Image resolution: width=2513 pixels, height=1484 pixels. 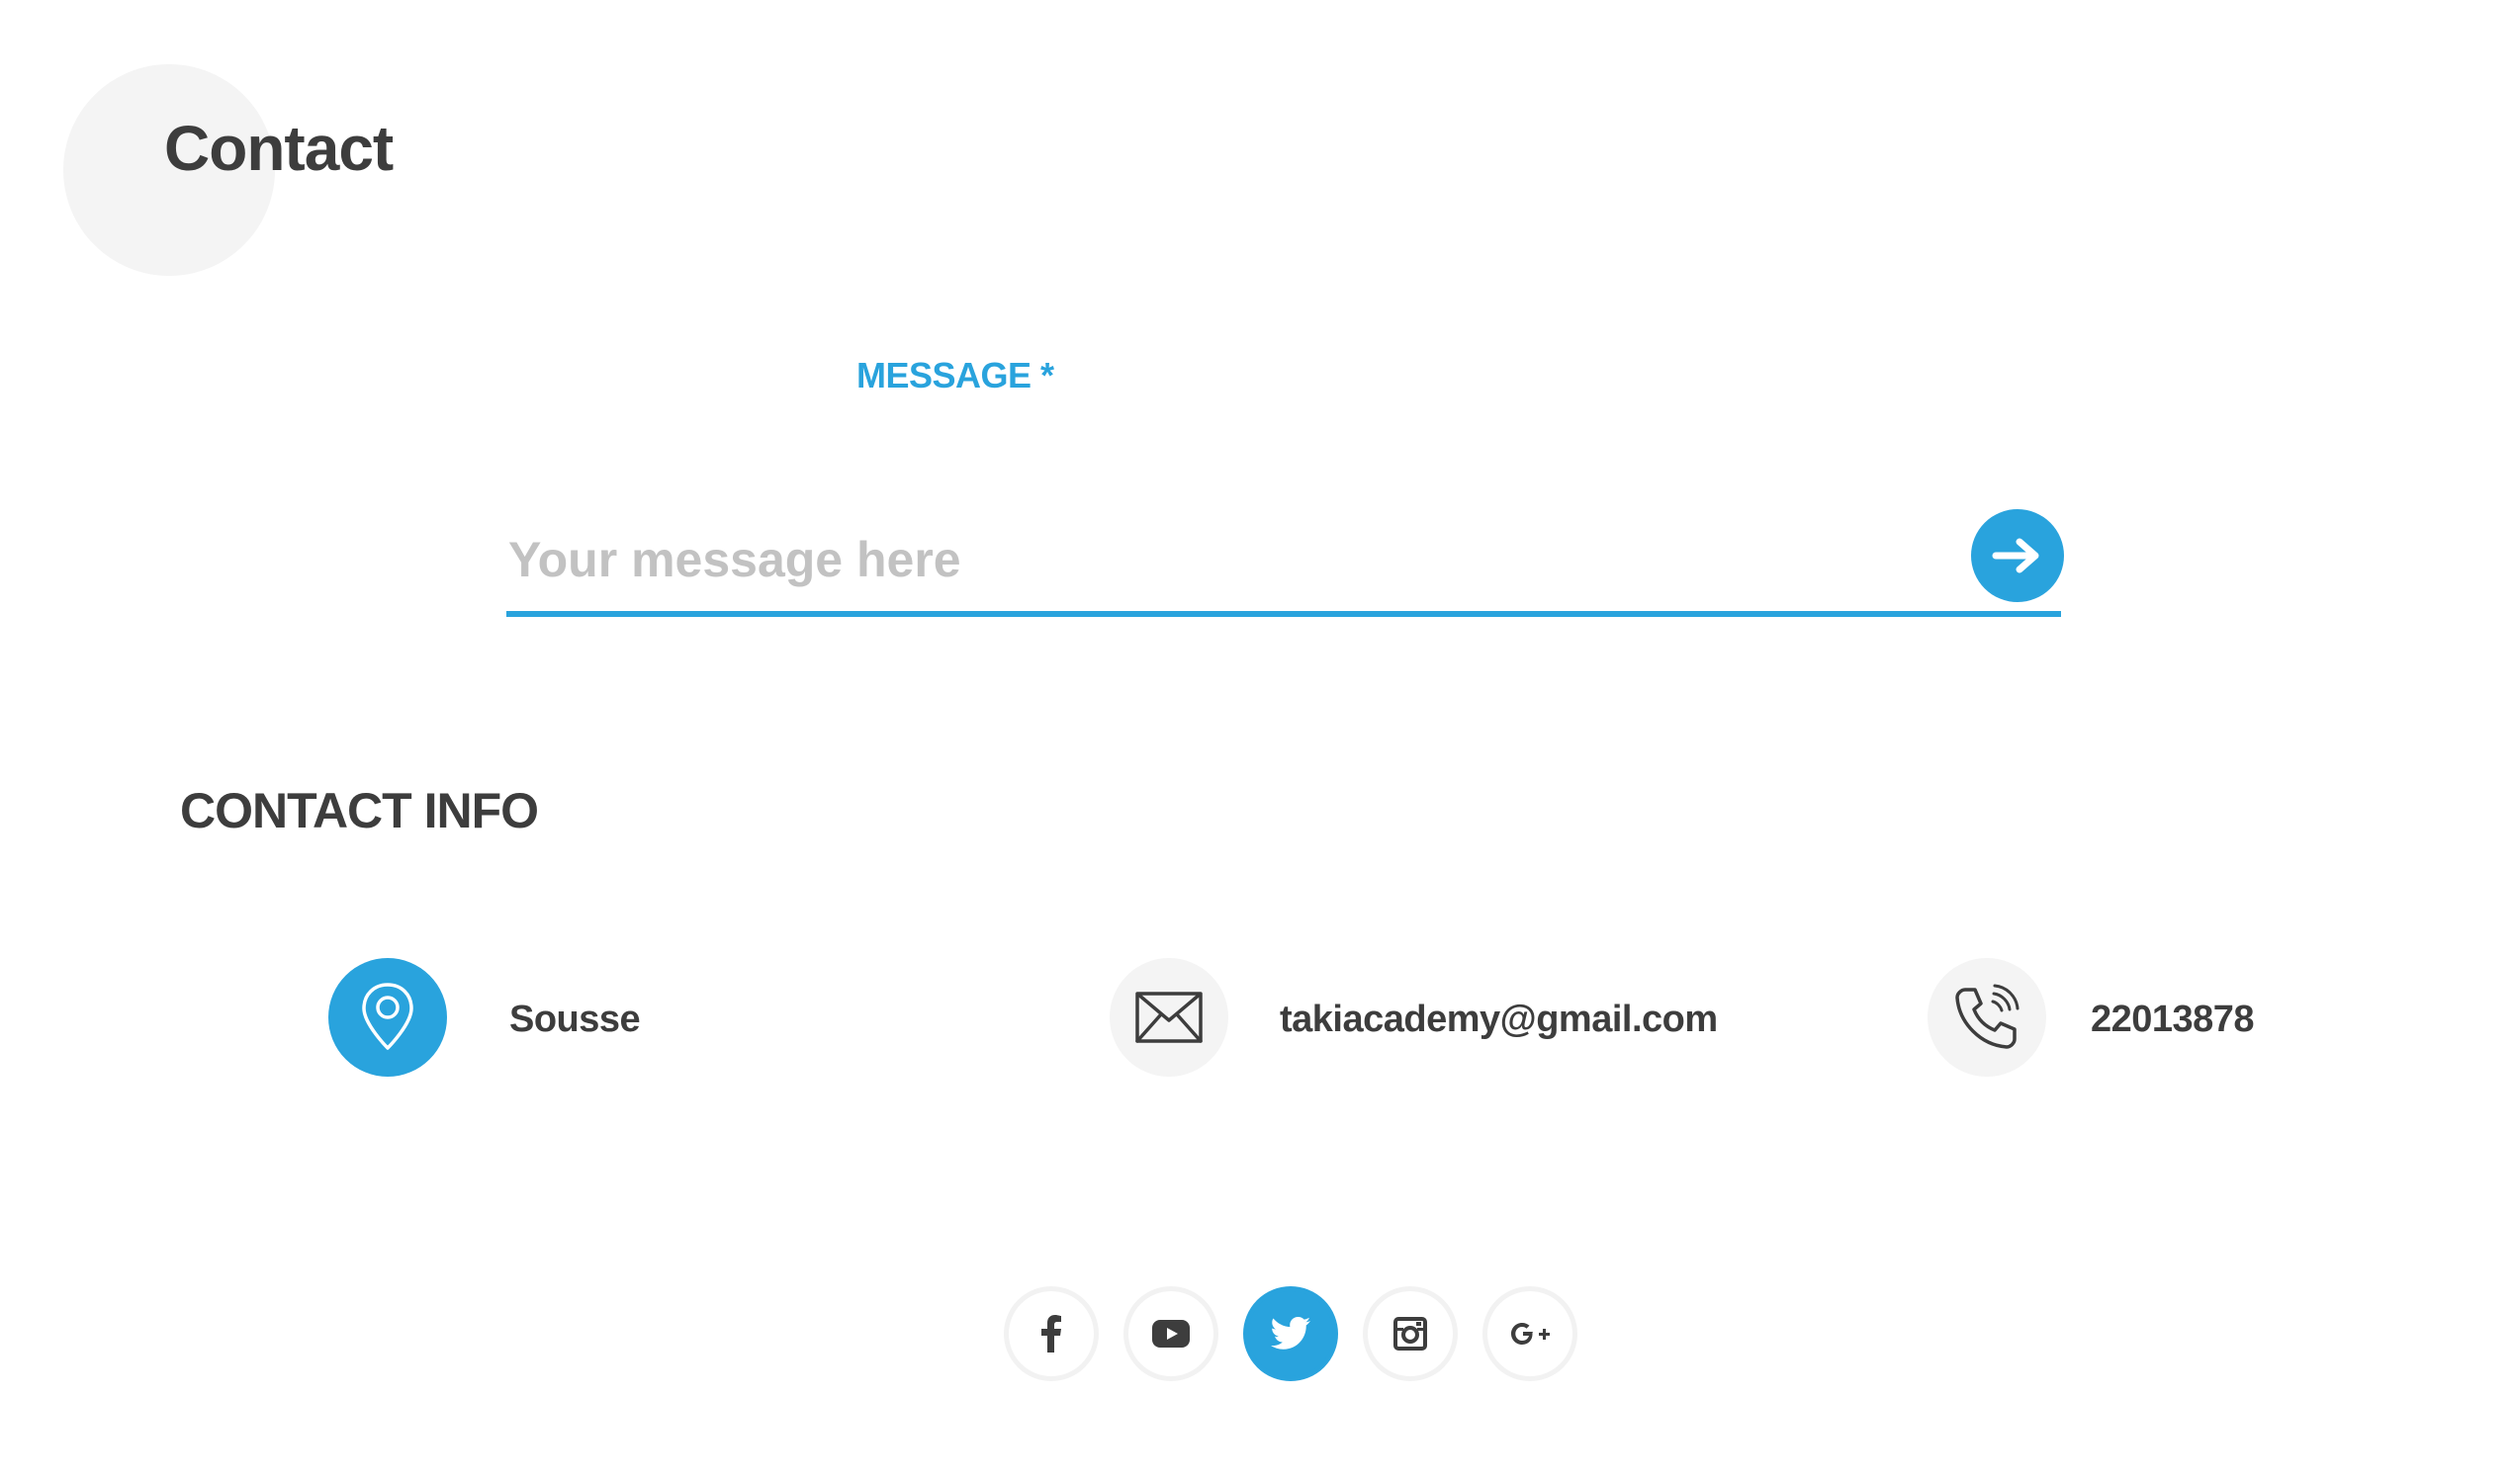 What do you see at coordinates (1499, 1019) in the screenshot?
I see `contact-email-text: takiacademy@gmail.com` at bounding box center [1499, 1019].